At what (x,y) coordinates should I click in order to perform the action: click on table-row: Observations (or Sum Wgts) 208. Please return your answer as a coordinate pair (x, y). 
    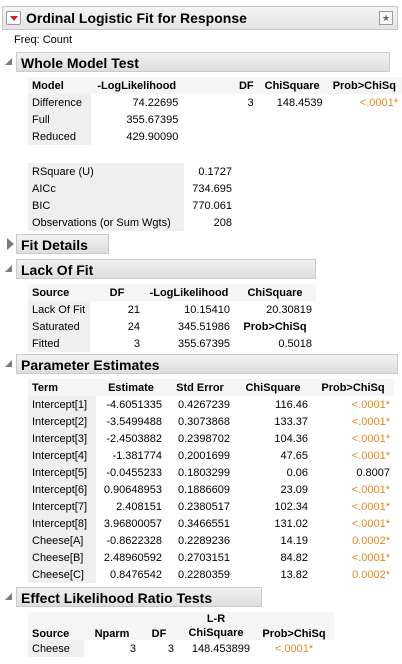
    Looking at the image, I should click on (132, 222).